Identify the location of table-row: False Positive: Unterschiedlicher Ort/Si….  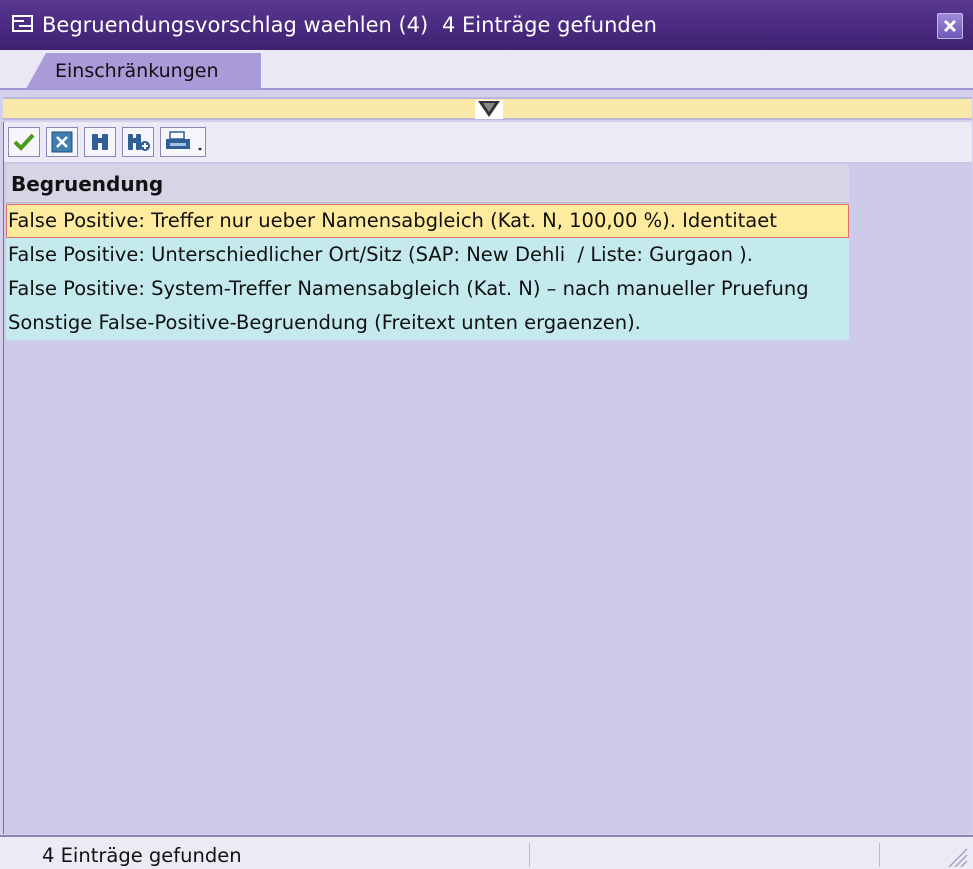
(427, 255).